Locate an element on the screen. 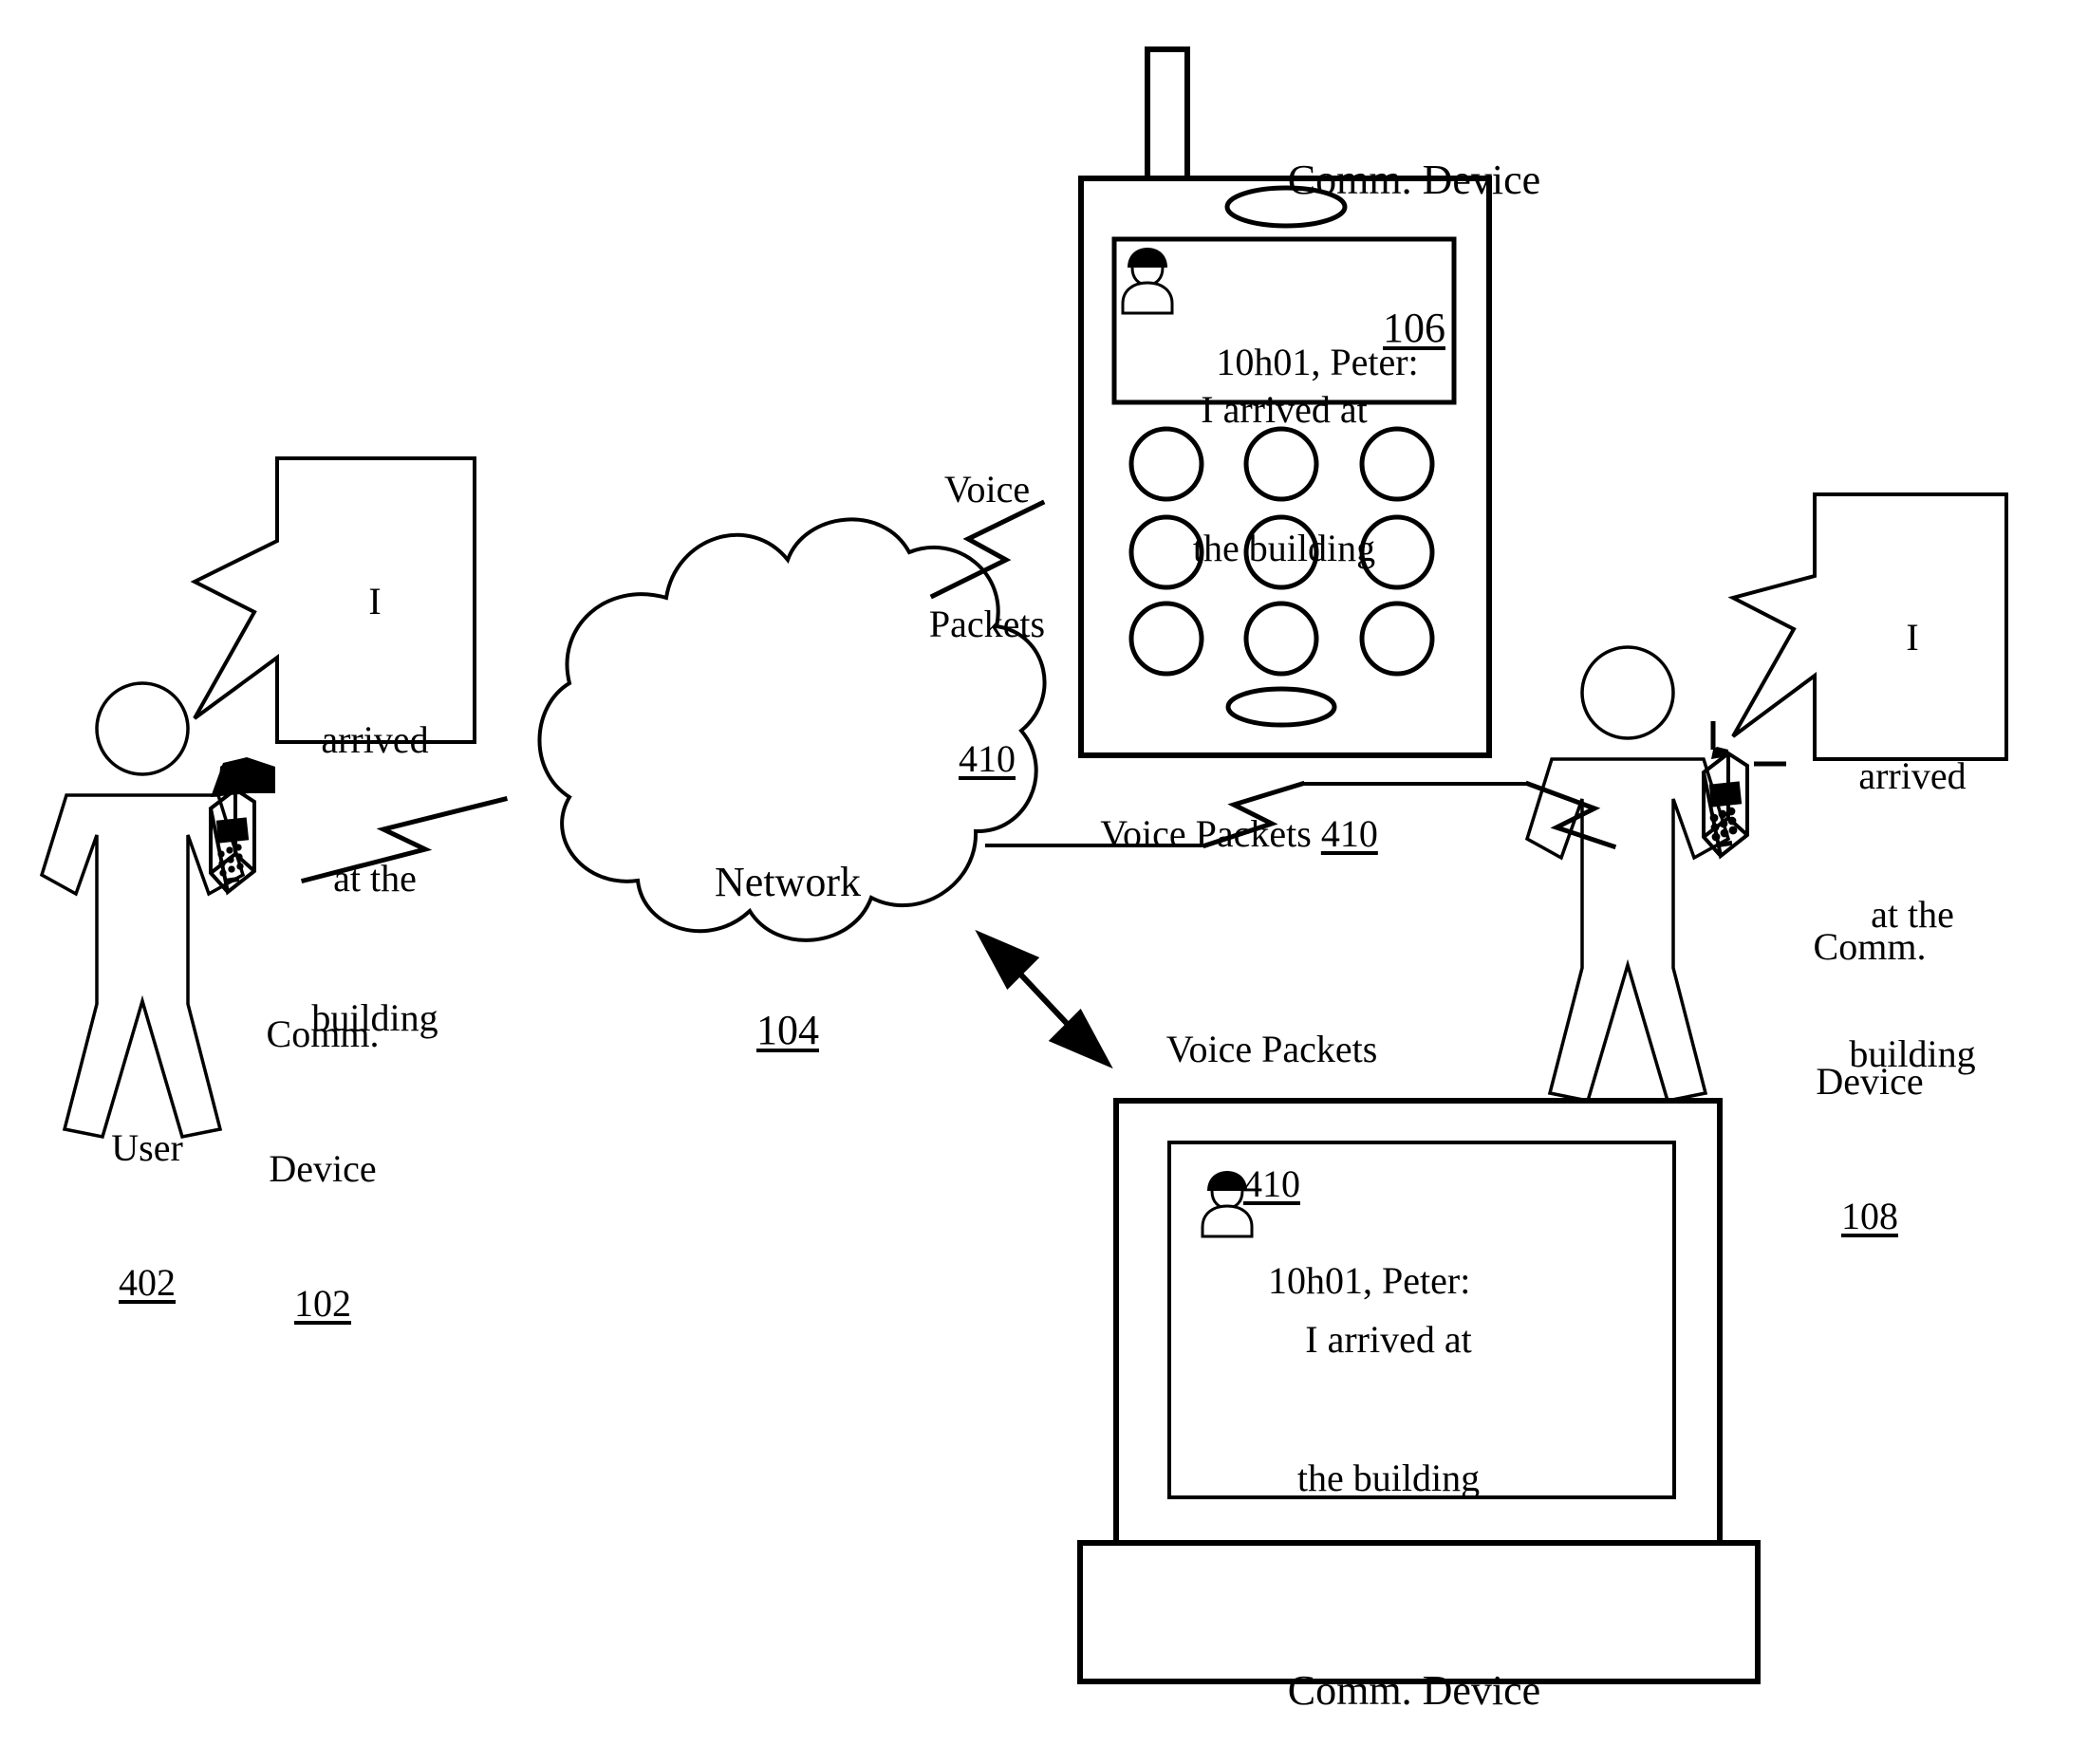  link-arrow-network-device112 is located at coordinates (1044, 999).